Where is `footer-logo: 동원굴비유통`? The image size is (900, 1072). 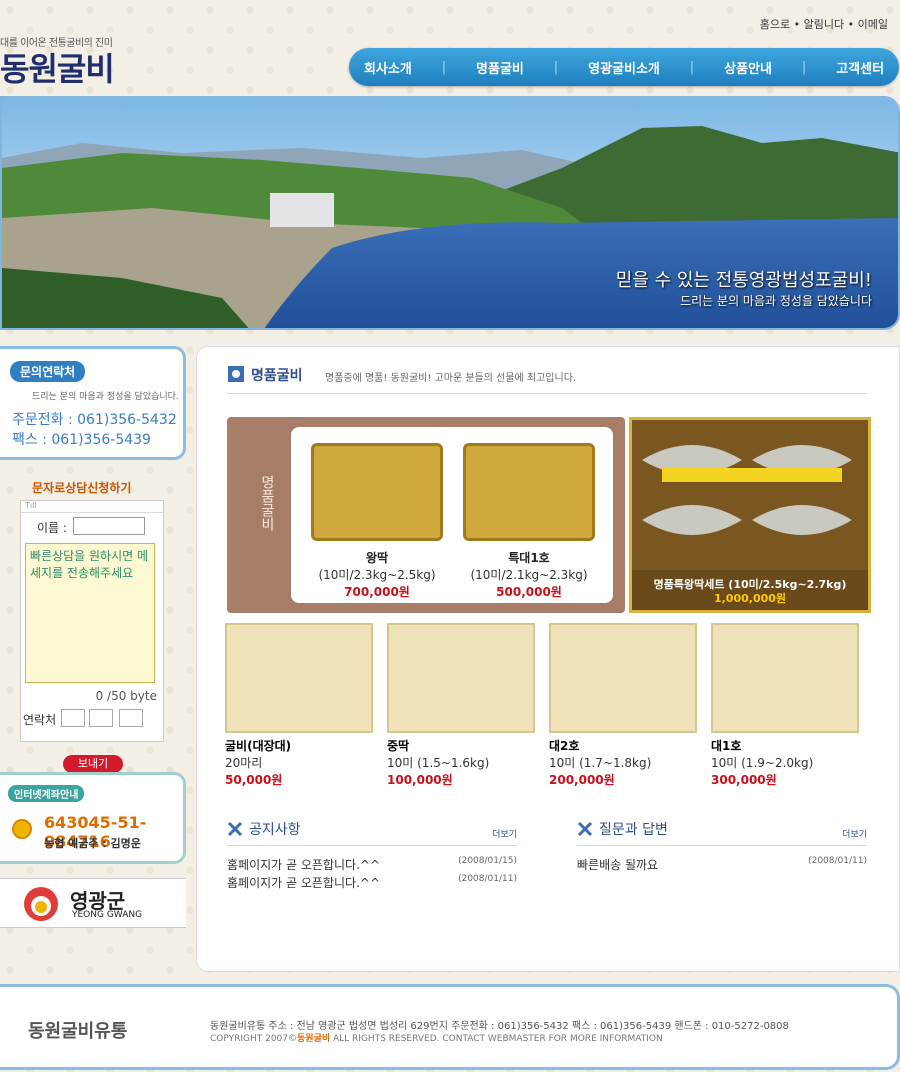
footer-logo: 동원굴비유통 is located at coordinates (78, 1031).